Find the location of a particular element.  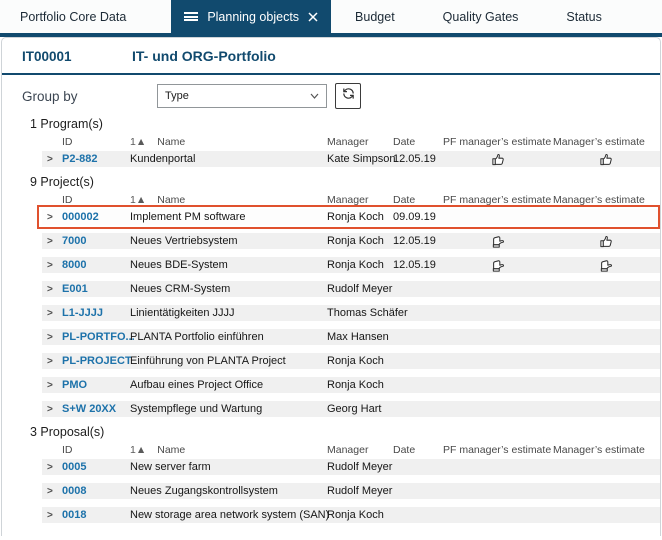

row-id: 0018 is located at coordinates (96, 515).